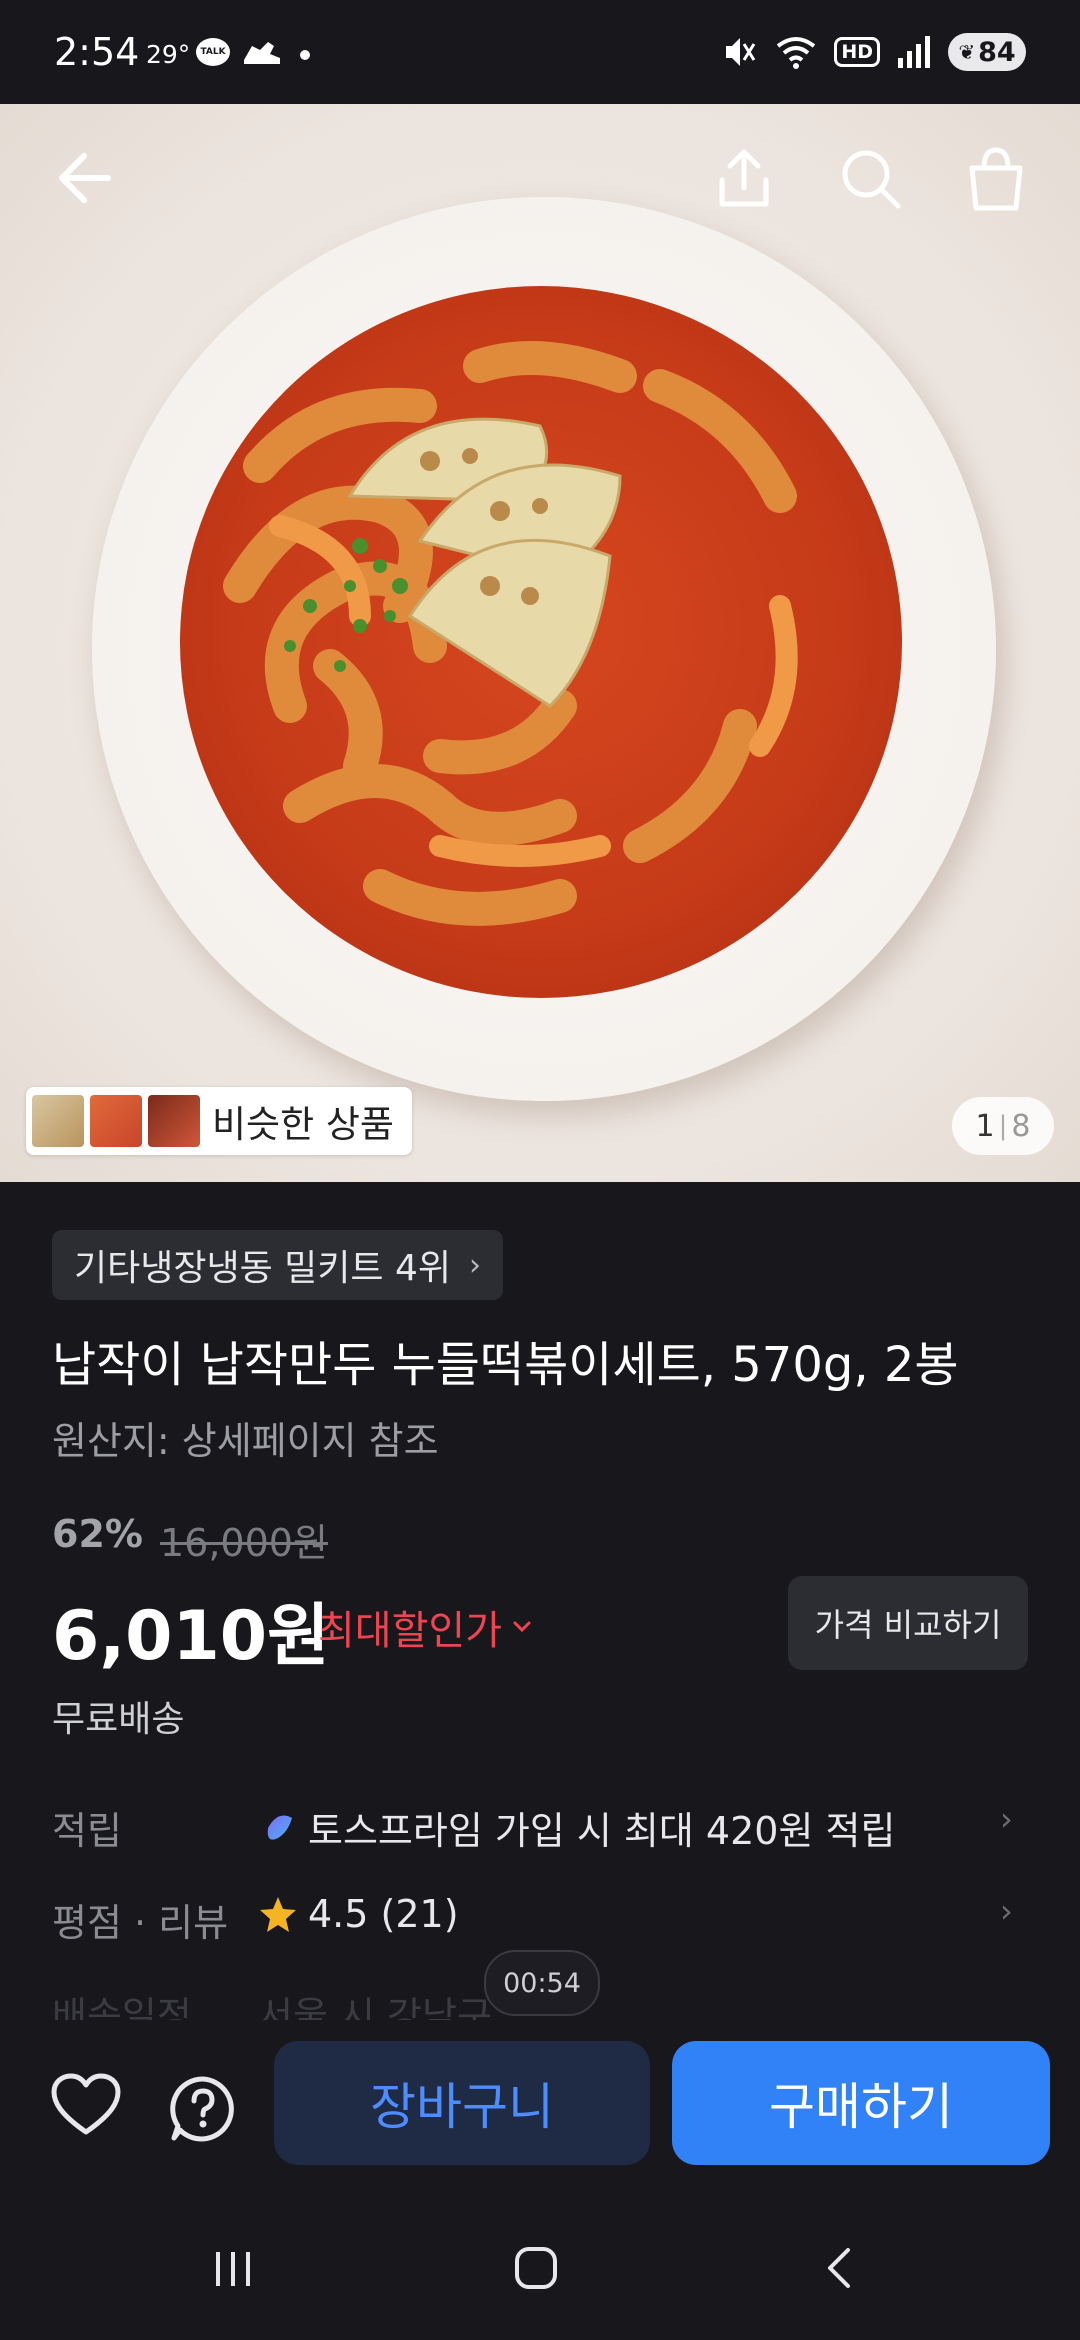 The height and width of the screenshot is (2340, 1080). I want to click on inquiry-help-icon, so click(203, 2109).